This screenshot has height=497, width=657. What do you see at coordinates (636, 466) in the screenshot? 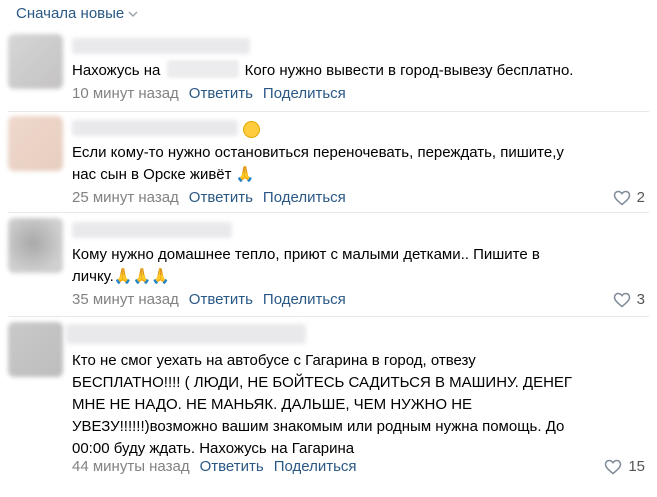
I see `like-count: 15` at bounding box center [636, 466].